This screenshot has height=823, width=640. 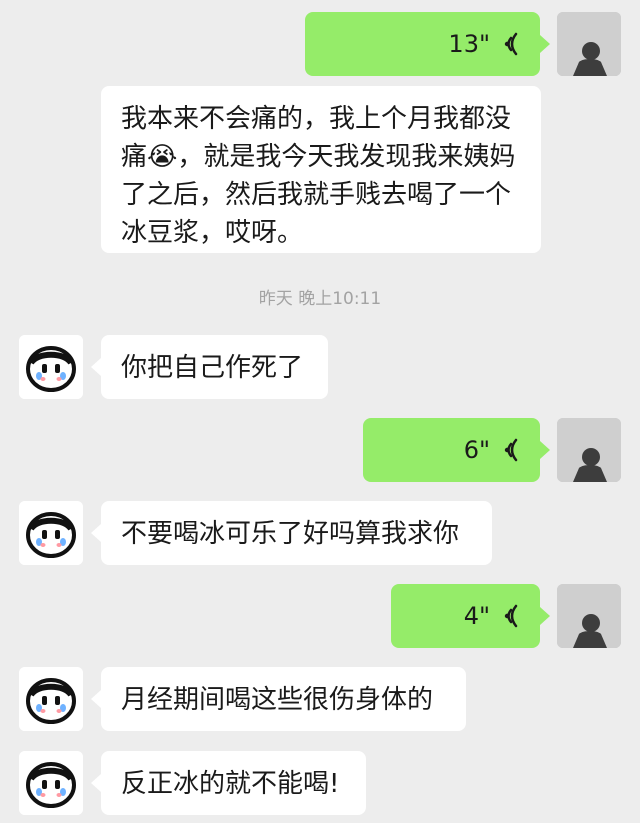 I want to click on voice-duration: 4", so click(x=476, y=616).